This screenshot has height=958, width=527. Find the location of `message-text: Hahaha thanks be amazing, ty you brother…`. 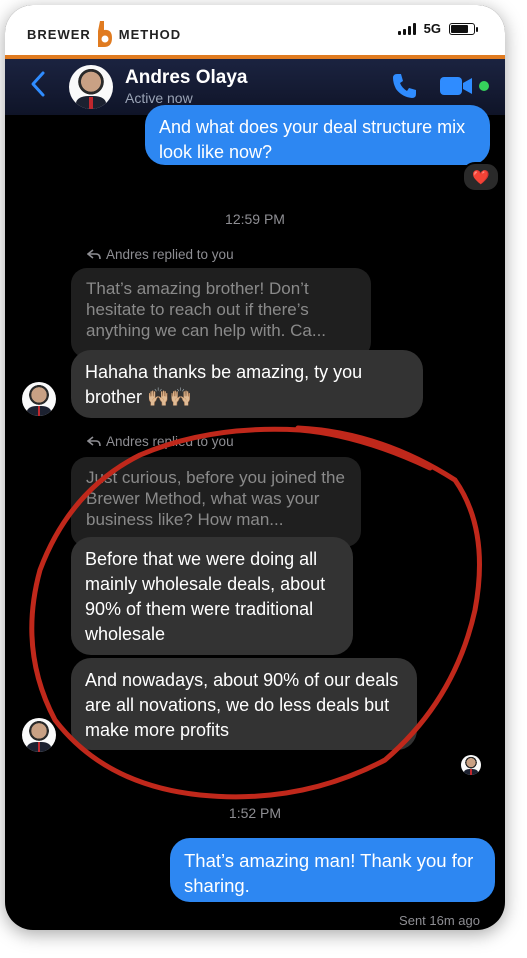

message-text: Hahaha thanks be amazing, ty you brother… is located at coordinates (224, 384).